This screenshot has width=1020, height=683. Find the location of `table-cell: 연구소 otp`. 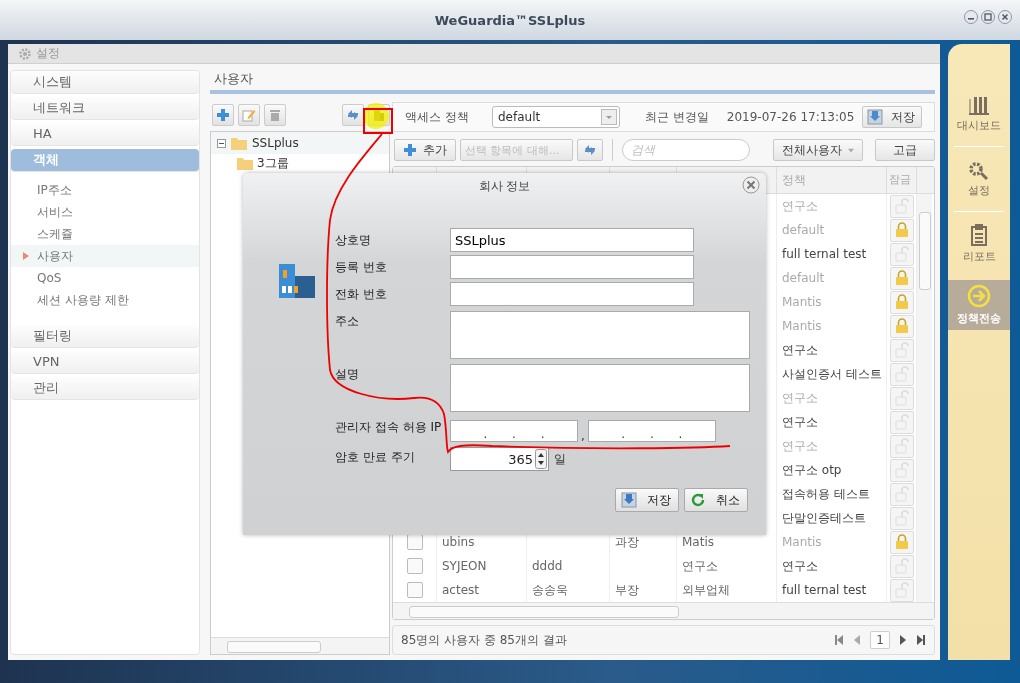

table-cell: 연구소 otp is located at coordinates (812, 470).